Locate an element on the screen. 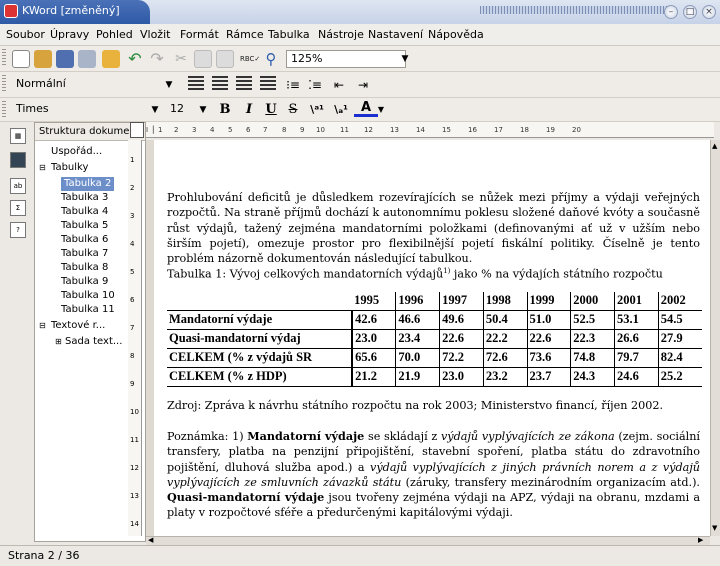  menu-soubor: Soubor is located at coordinates (25, 34).